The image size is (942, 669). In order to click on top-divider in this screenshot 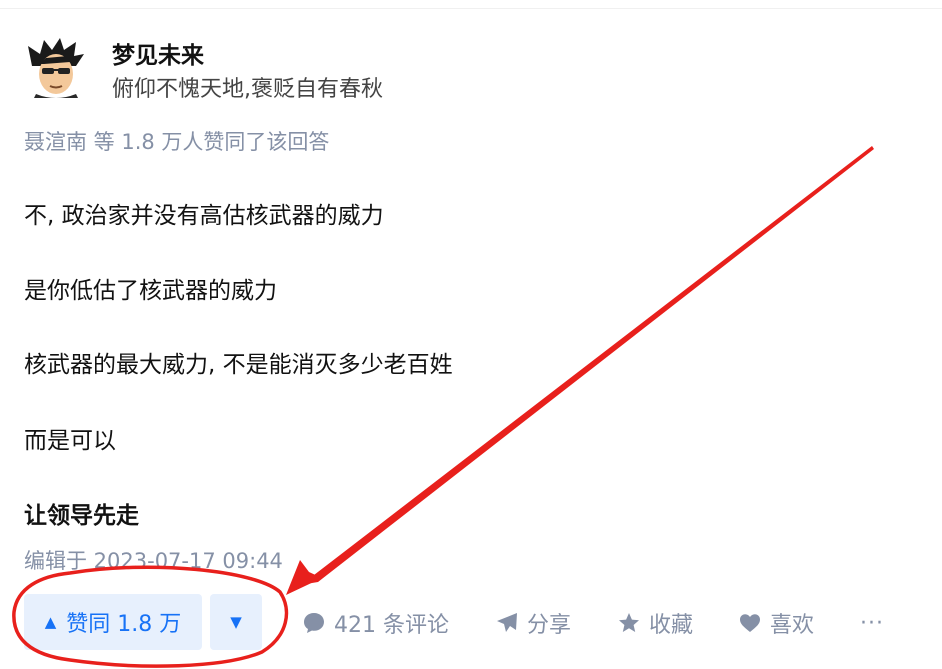, I will do `click(471, 8)`.